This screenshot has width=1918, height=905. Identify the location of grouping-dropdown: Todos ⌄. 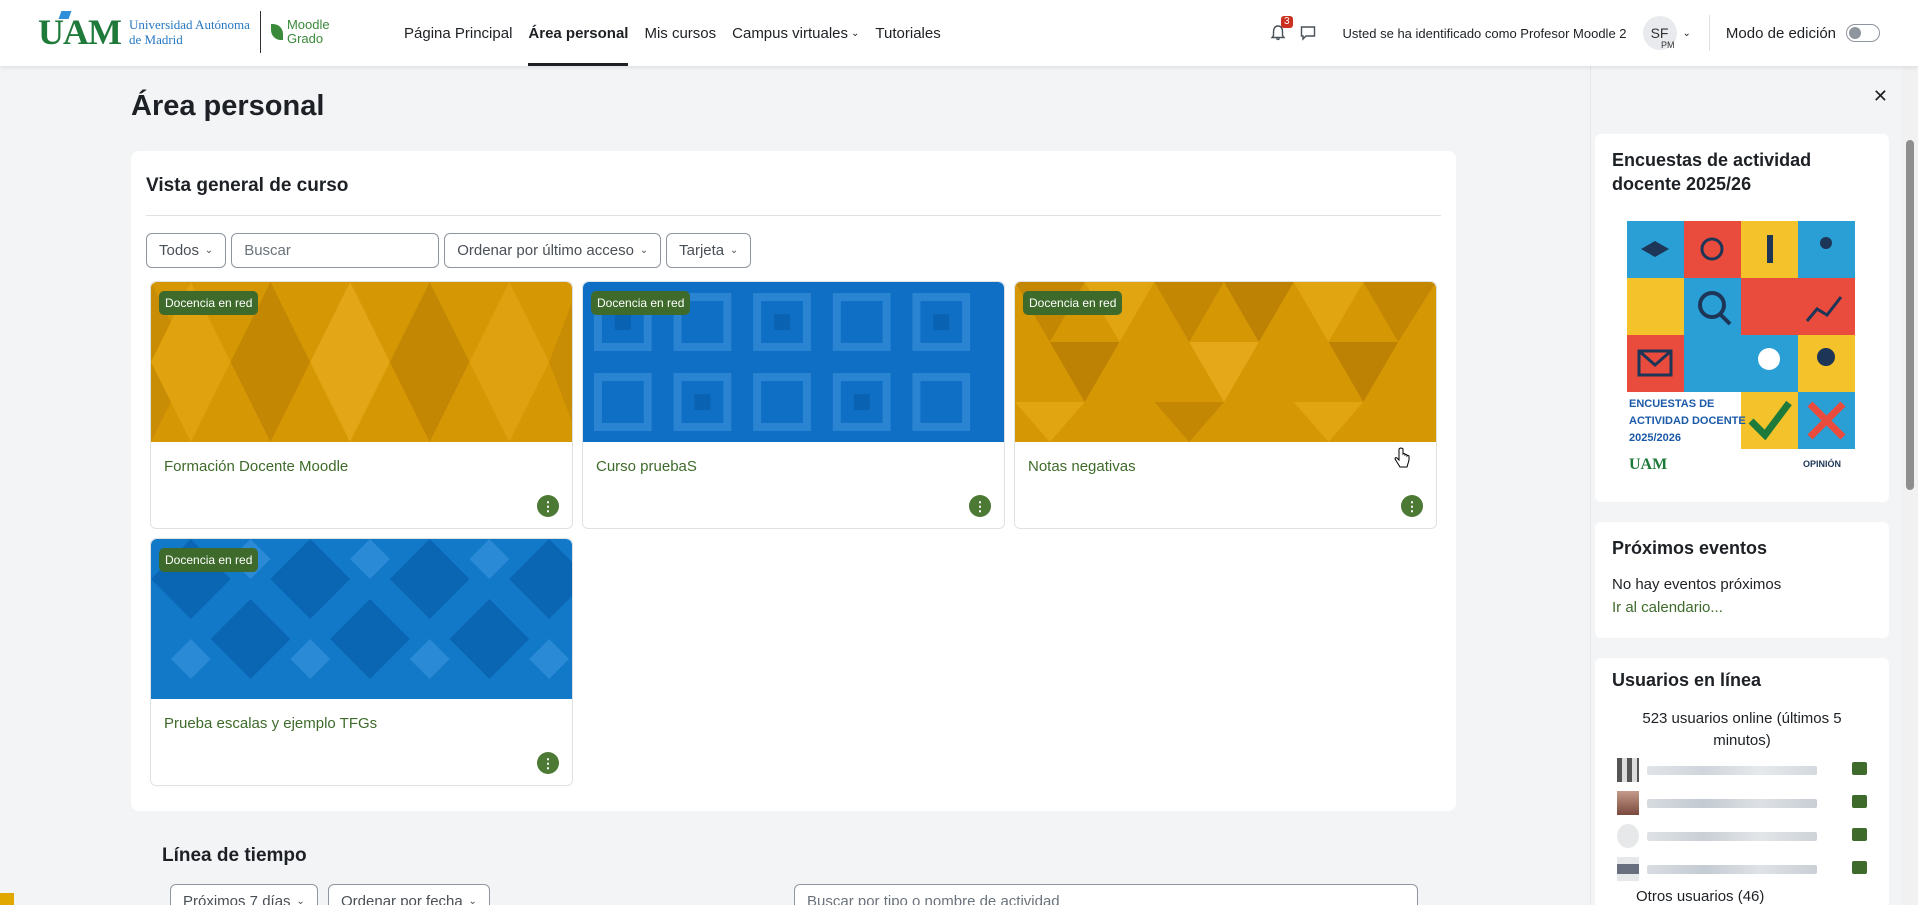
(186, 250).